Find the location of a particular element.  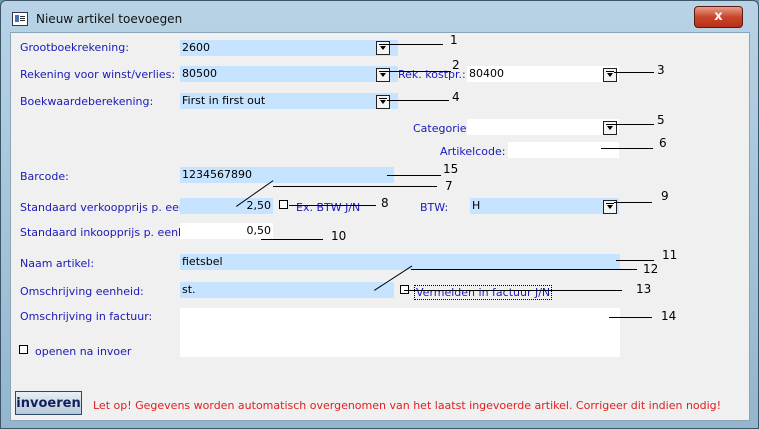

callout-11: 11 is located at coordinates (670, 255).